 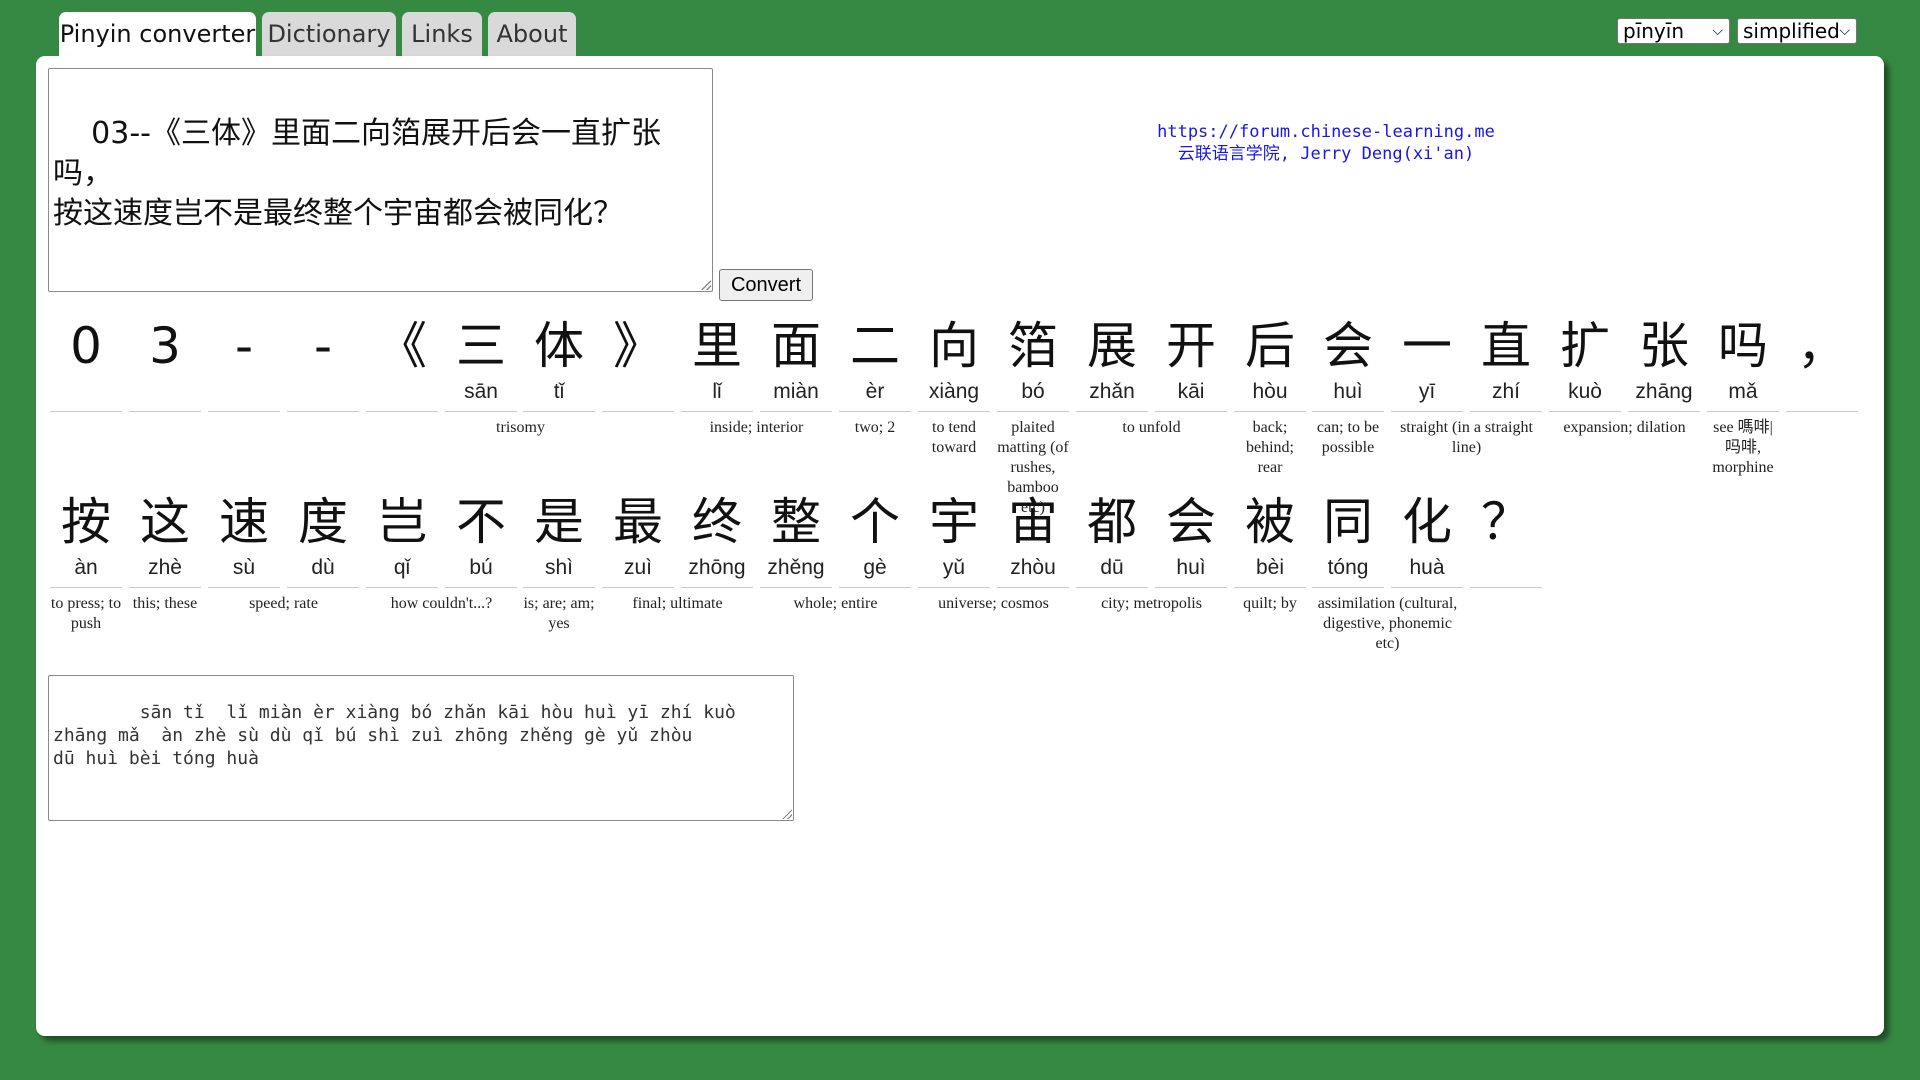 I want to click on tab-about: About, so click(x=532, y=34).